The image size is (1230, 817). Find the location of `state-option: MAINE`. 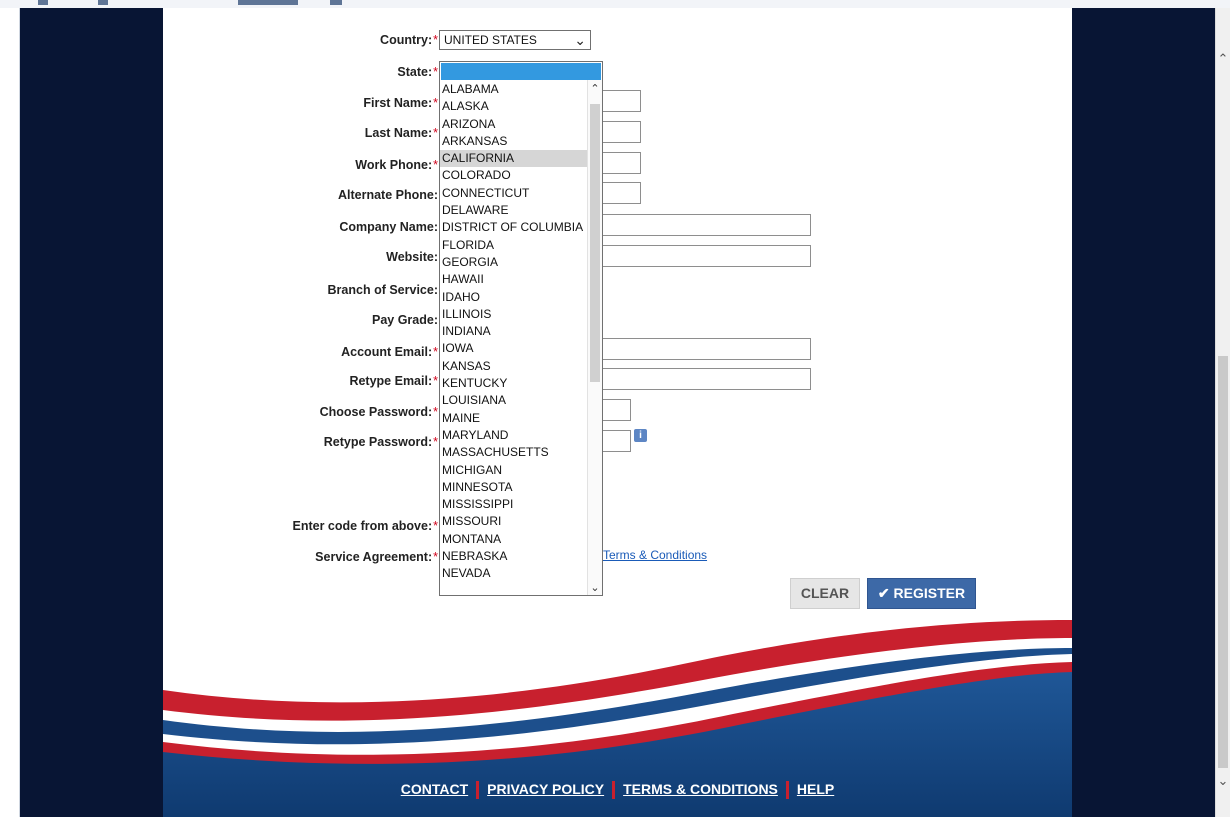

state-option: MAINE is located at coordinates (513, 418).